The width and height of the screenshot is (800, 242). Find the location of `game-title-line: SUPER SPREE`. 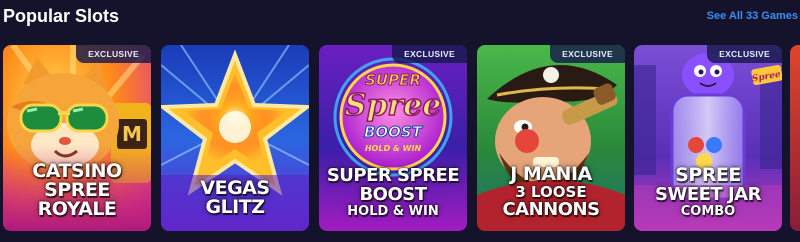

game-title-line: SUPER SPREE is located at coordinates (393, 175).